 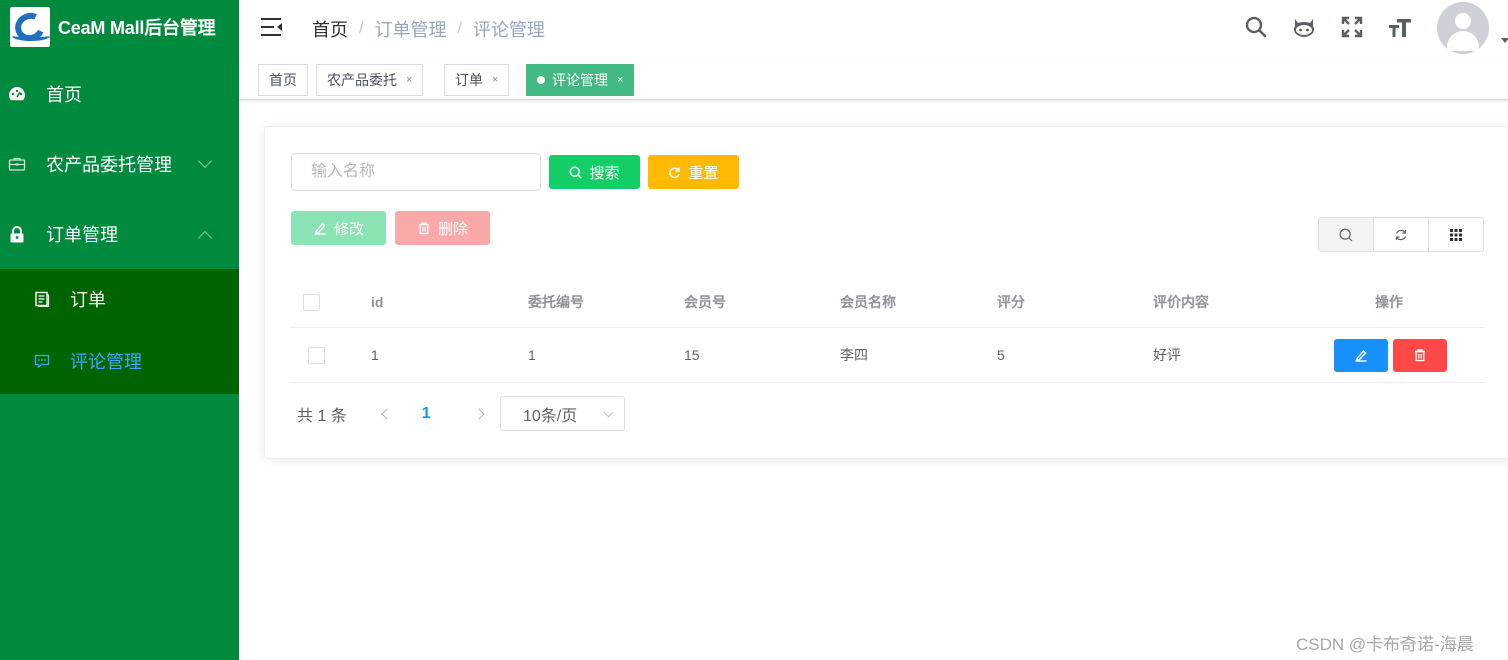 What do you see at coordinates (64, 95) in the screenshot?
I see `sidebar-item-label: 首页` at bounding box center [64, 95].